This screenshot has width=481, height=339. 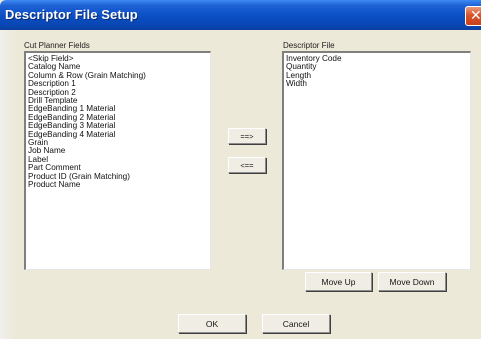 What do you see at coordinates (378, 83) in the screenshot?
I see `descriptor-file-item: Width` at bounding box center [378, 83].